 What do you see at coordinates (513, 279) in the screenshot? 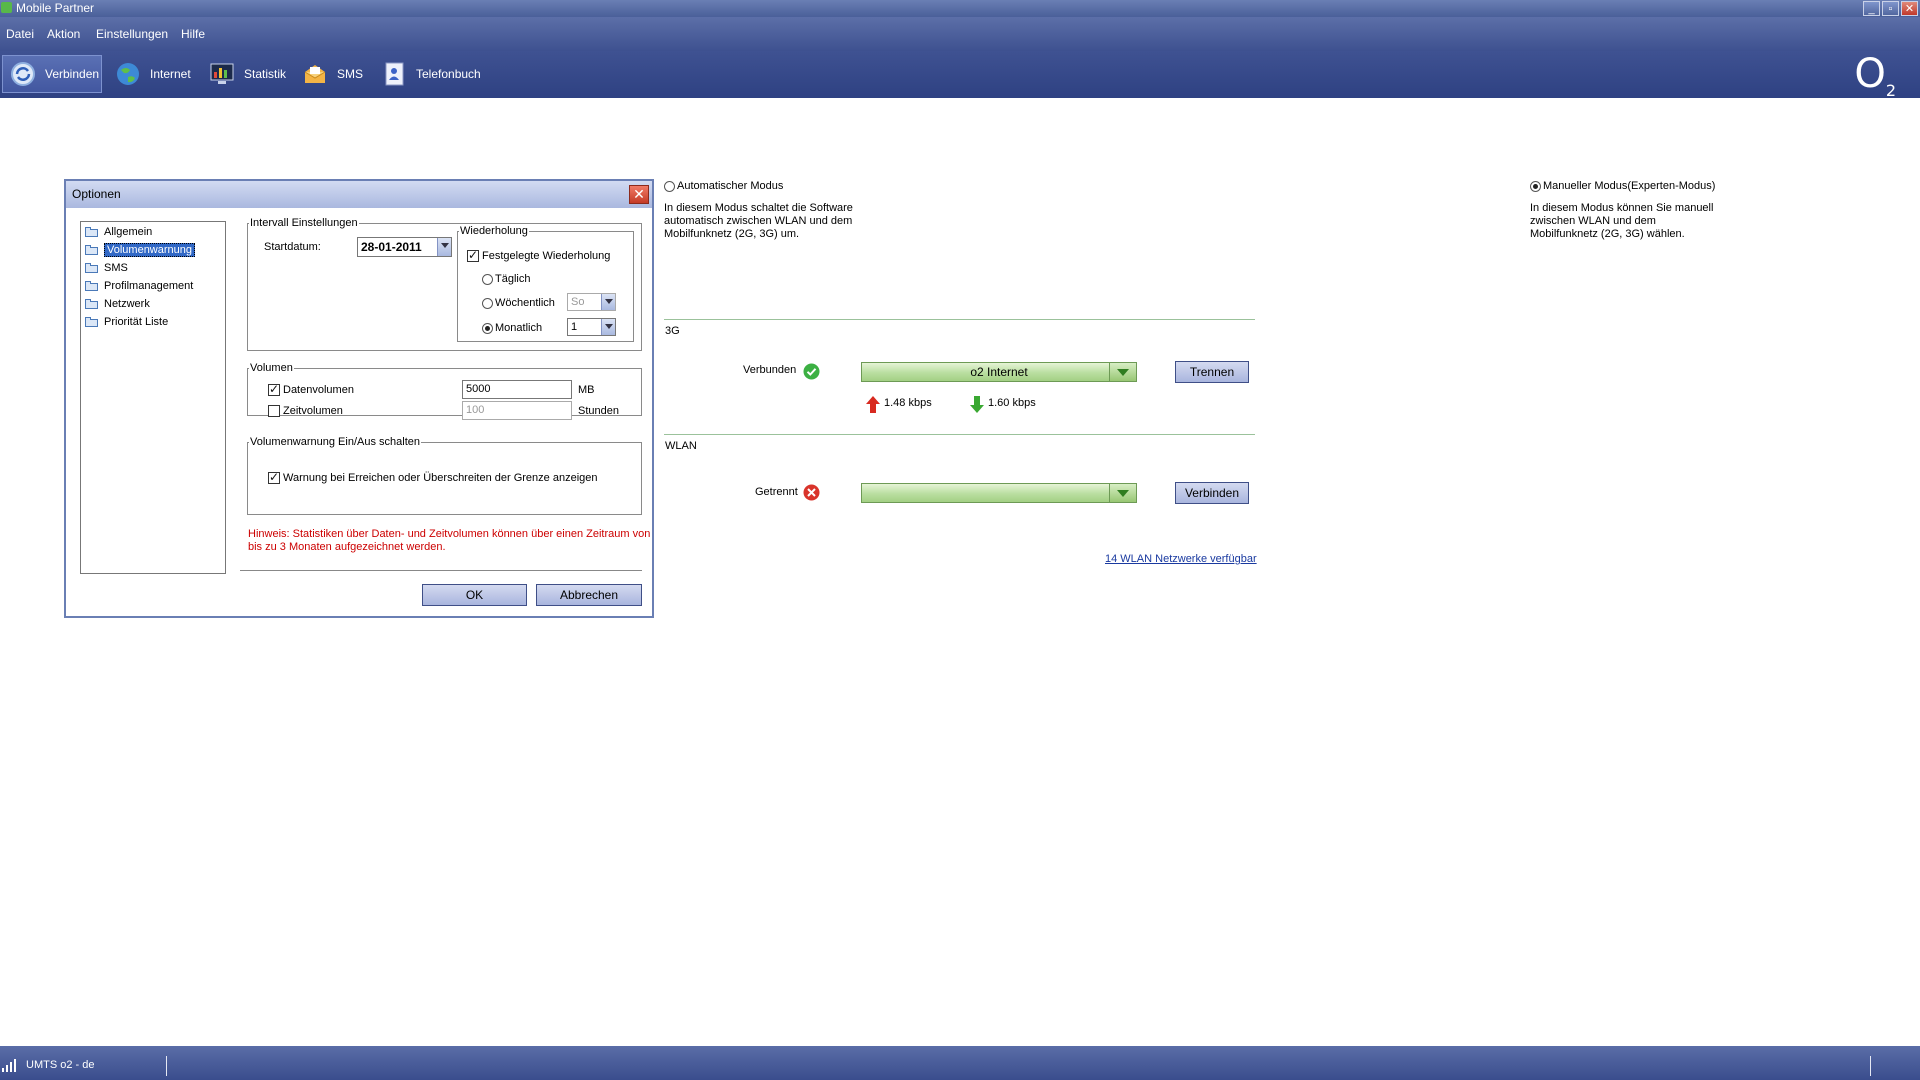
I see `daily-label: Täglich` at bounding box center [513, 279].